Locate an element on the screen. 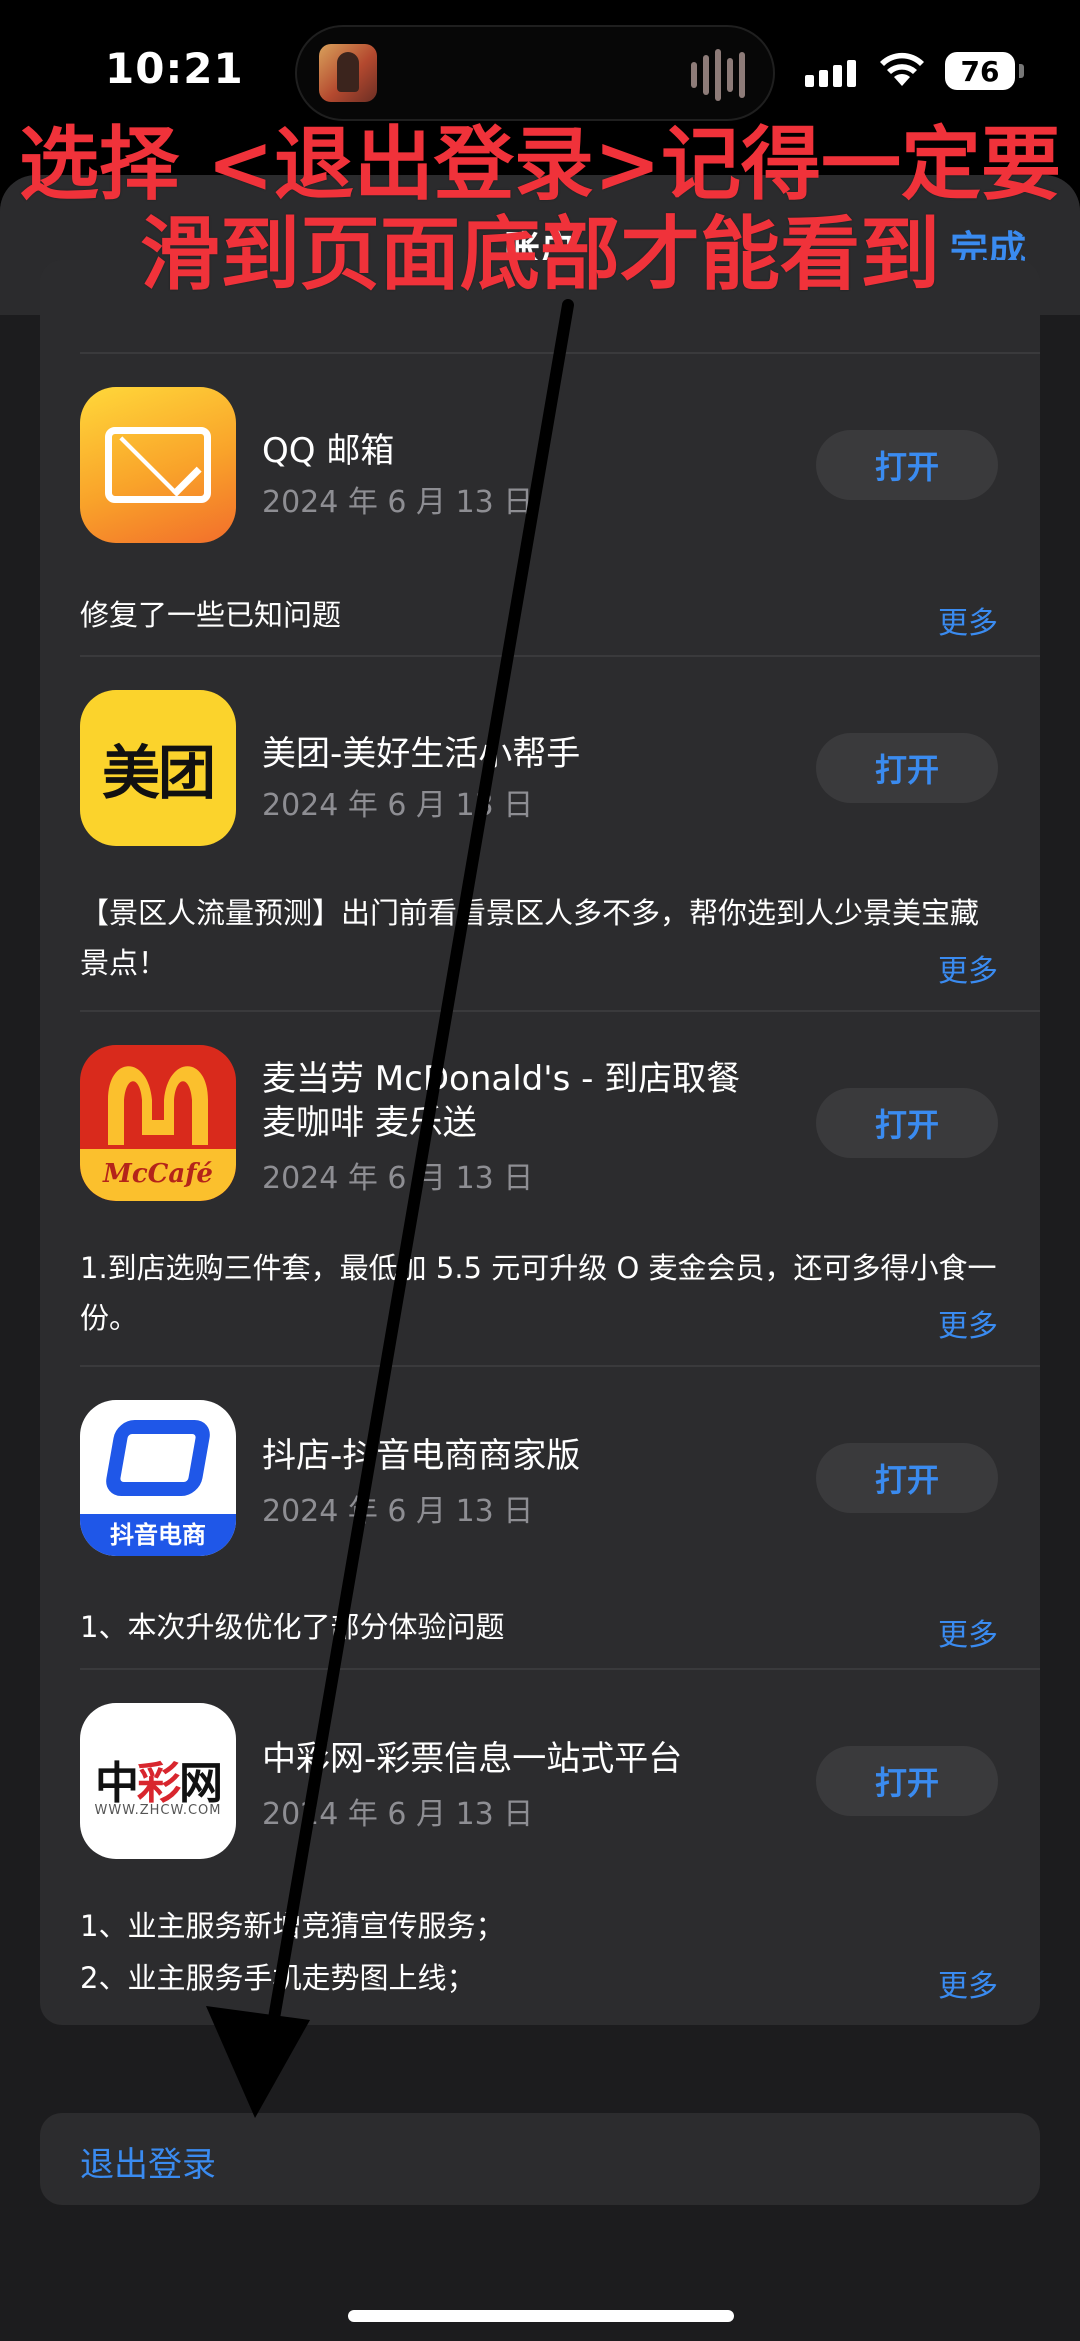 This screenshot has width=1080, height=2341. annotation-line-1: 选择 <退出登录>记得一定要 is located at coordinates (540, 164).